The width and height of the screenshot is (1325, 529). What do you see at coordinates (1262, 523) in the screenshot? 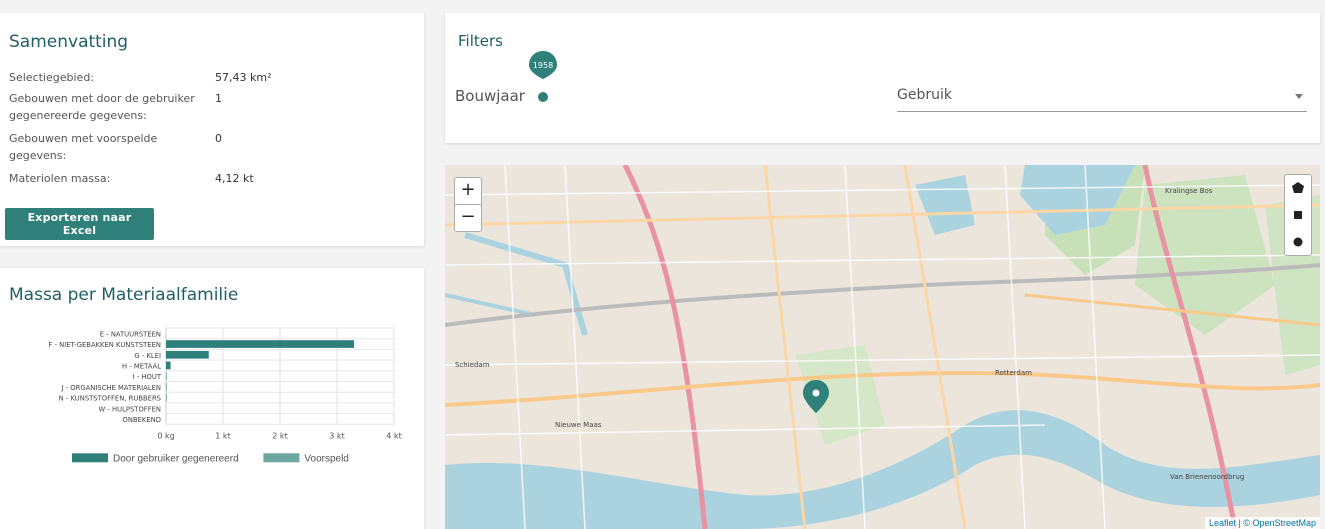
I see `map-attribution: Leaflet | © OpenStreetMap` at bounding box center [1262, 523].